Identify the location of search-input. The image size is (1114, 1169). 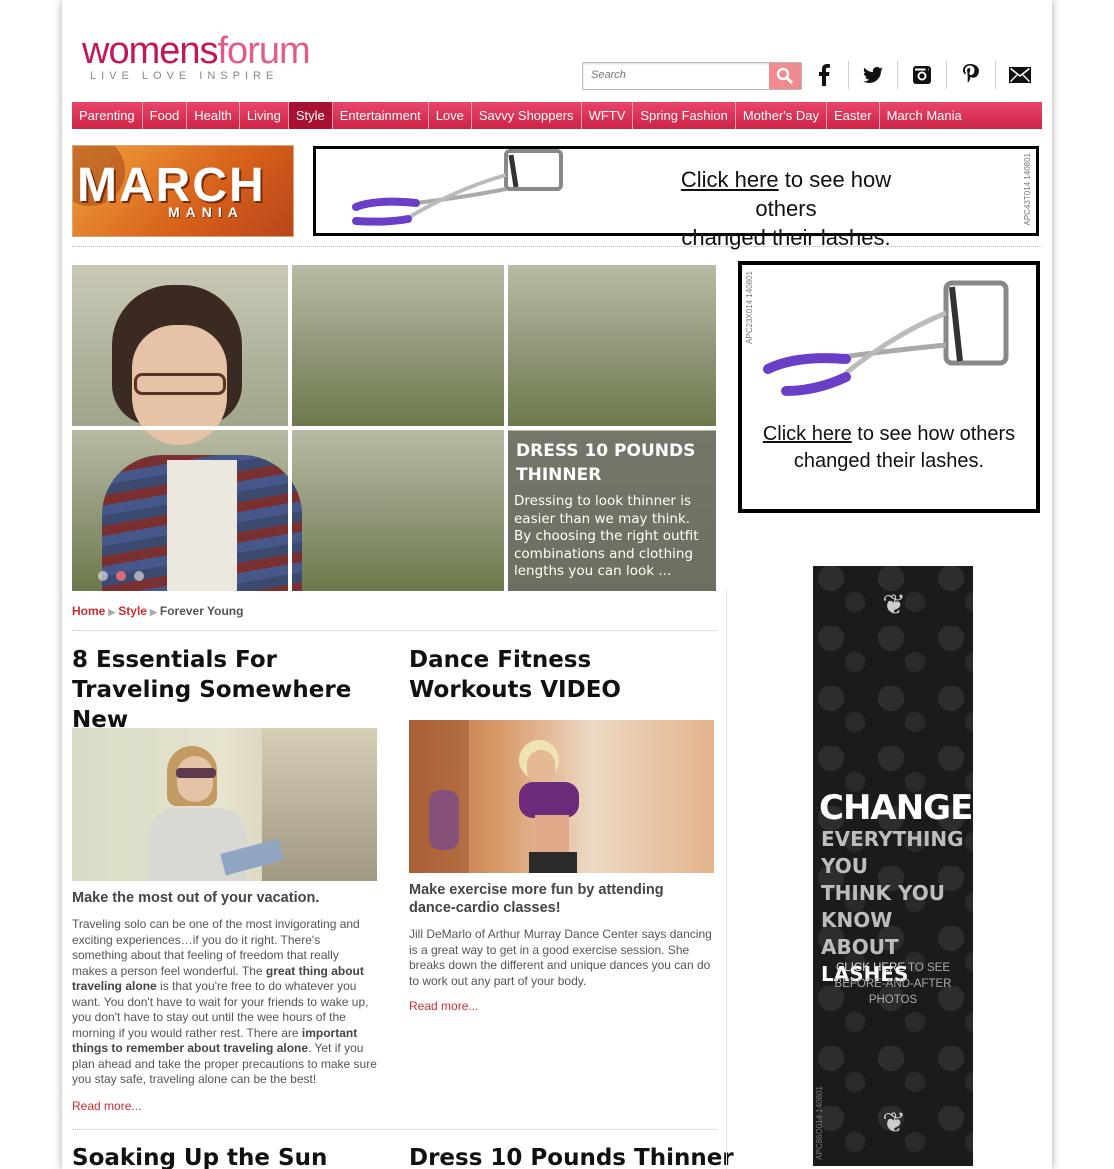
(678, 75).